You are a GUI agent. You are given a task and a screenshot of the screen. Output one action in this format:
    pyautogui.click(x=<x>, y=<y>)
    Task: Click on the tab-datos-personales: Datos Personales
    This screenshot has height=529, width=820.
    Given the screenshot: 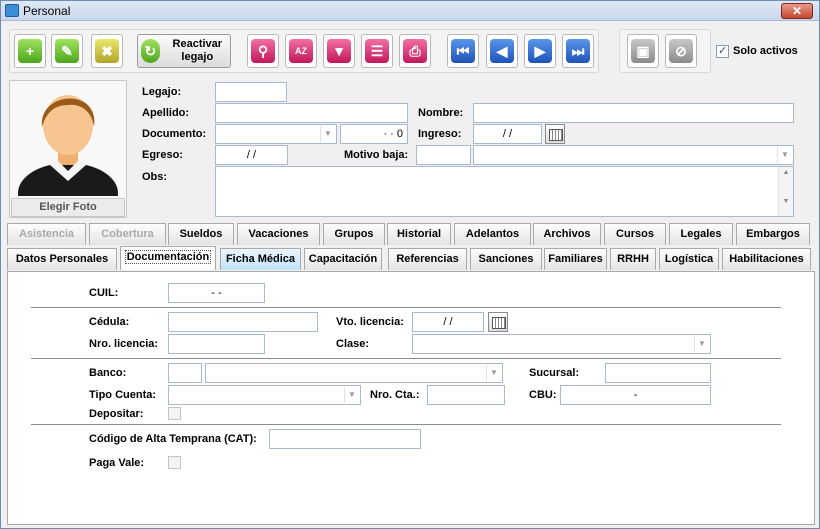 What is the action you would take?
    pyautogui.click(x=62, y=259)
    